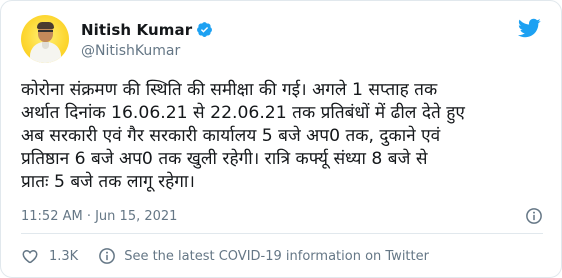  Describe the element at coordinates (136, 30) in the screenshot. I see `display-name: Nitish Kumar` at that location.